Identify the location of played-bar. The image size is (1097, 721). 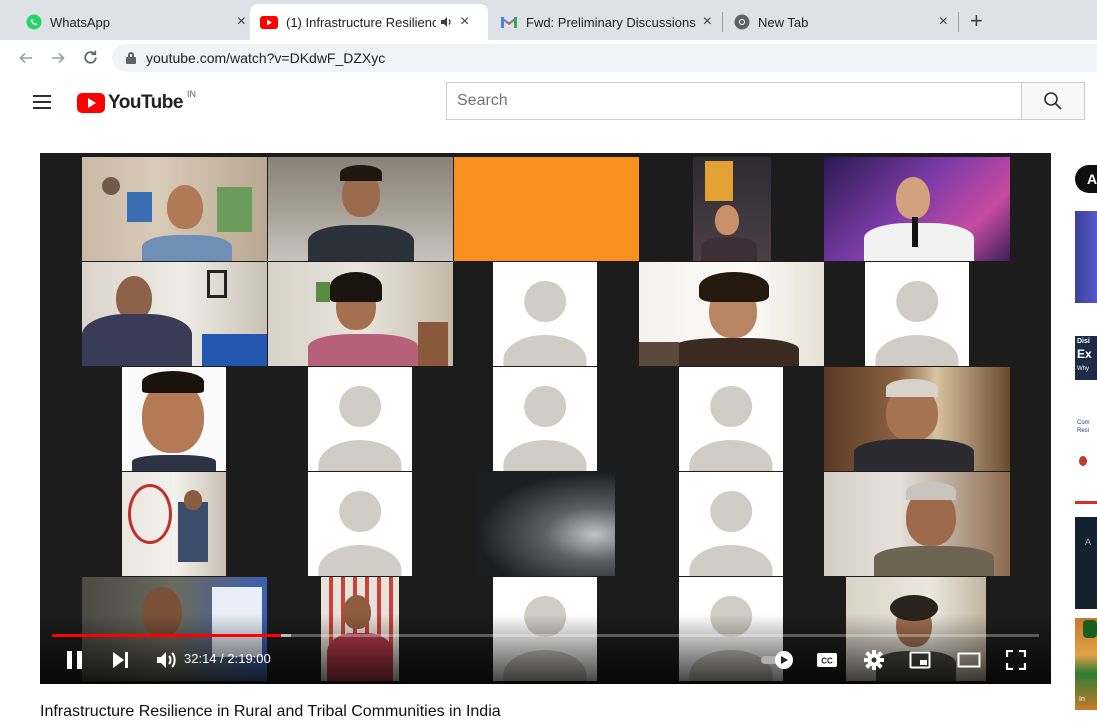
(166, 635).